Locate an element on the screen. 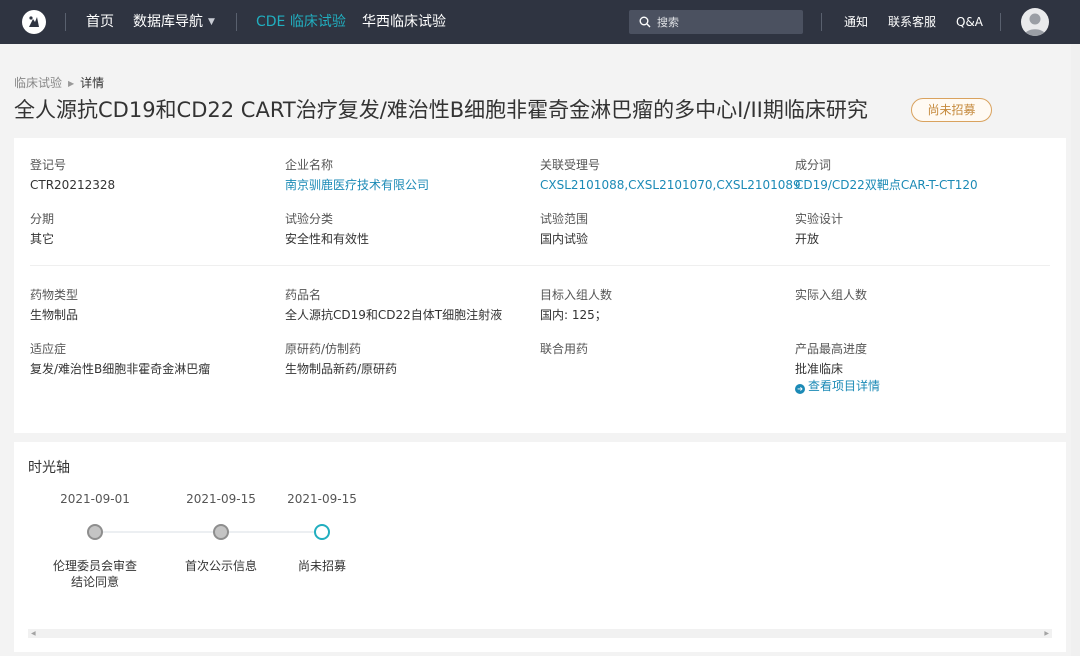 The image size is (1080, 656). scroll-right-icon: ▶ is located at coordinates (1046, 633).